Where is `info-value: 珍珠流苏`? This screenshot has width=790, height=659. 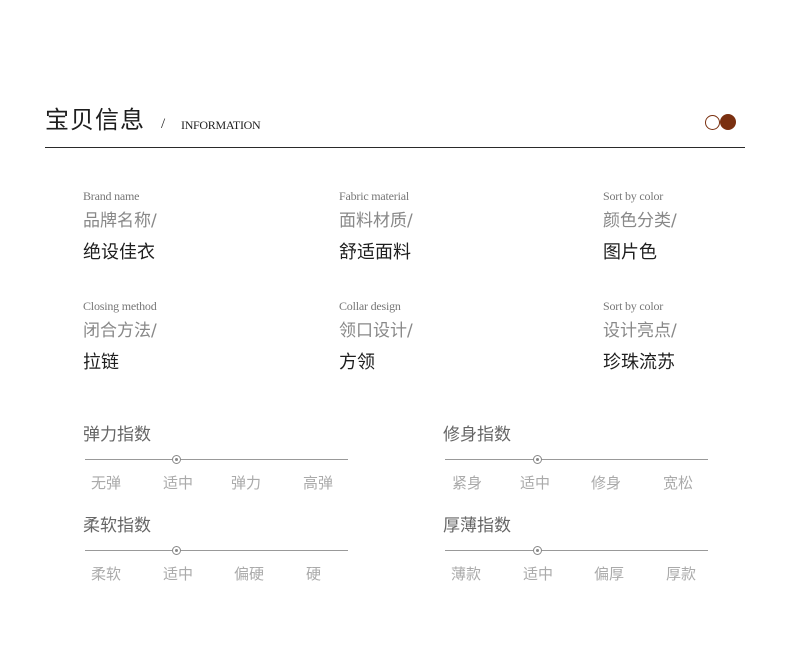 info-value: 珍珠流苏 is located at coordinates (639, 362).